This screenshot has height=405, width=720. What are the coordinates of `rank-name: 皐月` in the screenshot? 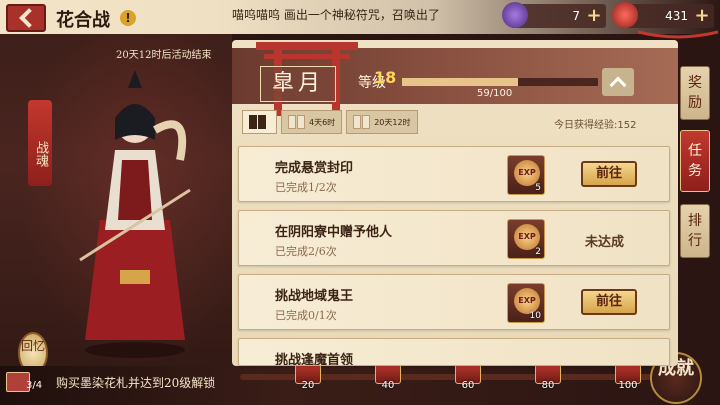 It's located at (298, 84).